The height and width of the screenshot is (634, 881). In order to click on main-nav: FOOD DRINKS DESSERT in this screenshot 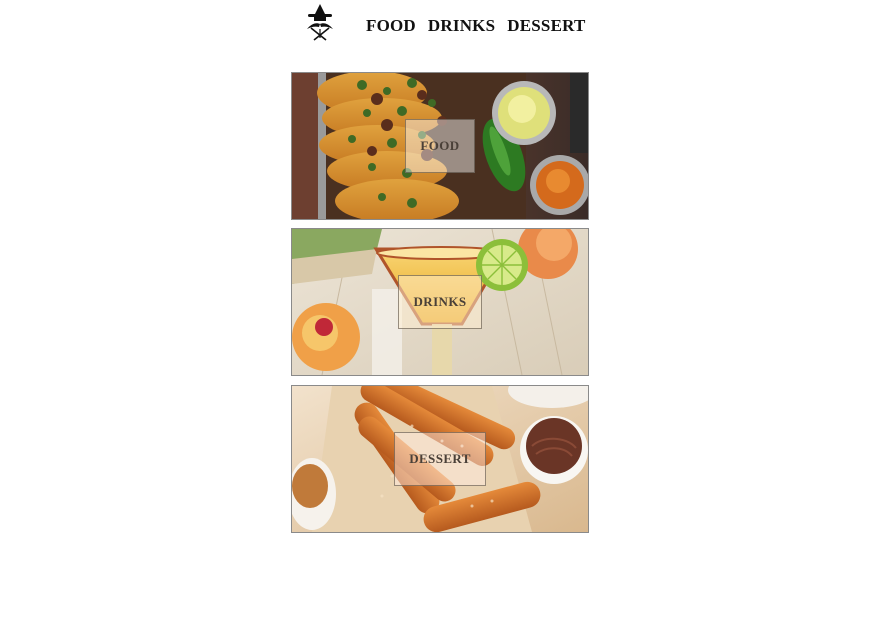, I will do `click(476, 26)`.